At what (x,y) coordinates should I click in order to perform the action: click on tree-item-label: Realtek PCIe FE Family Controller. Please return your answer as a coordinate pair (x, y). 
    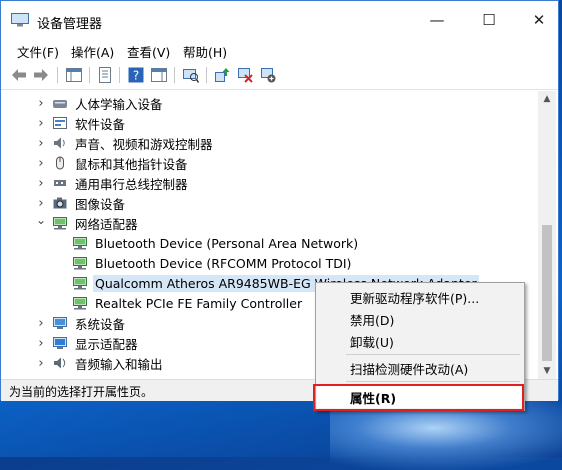
    Looking at the image, I should click on (199, 303).